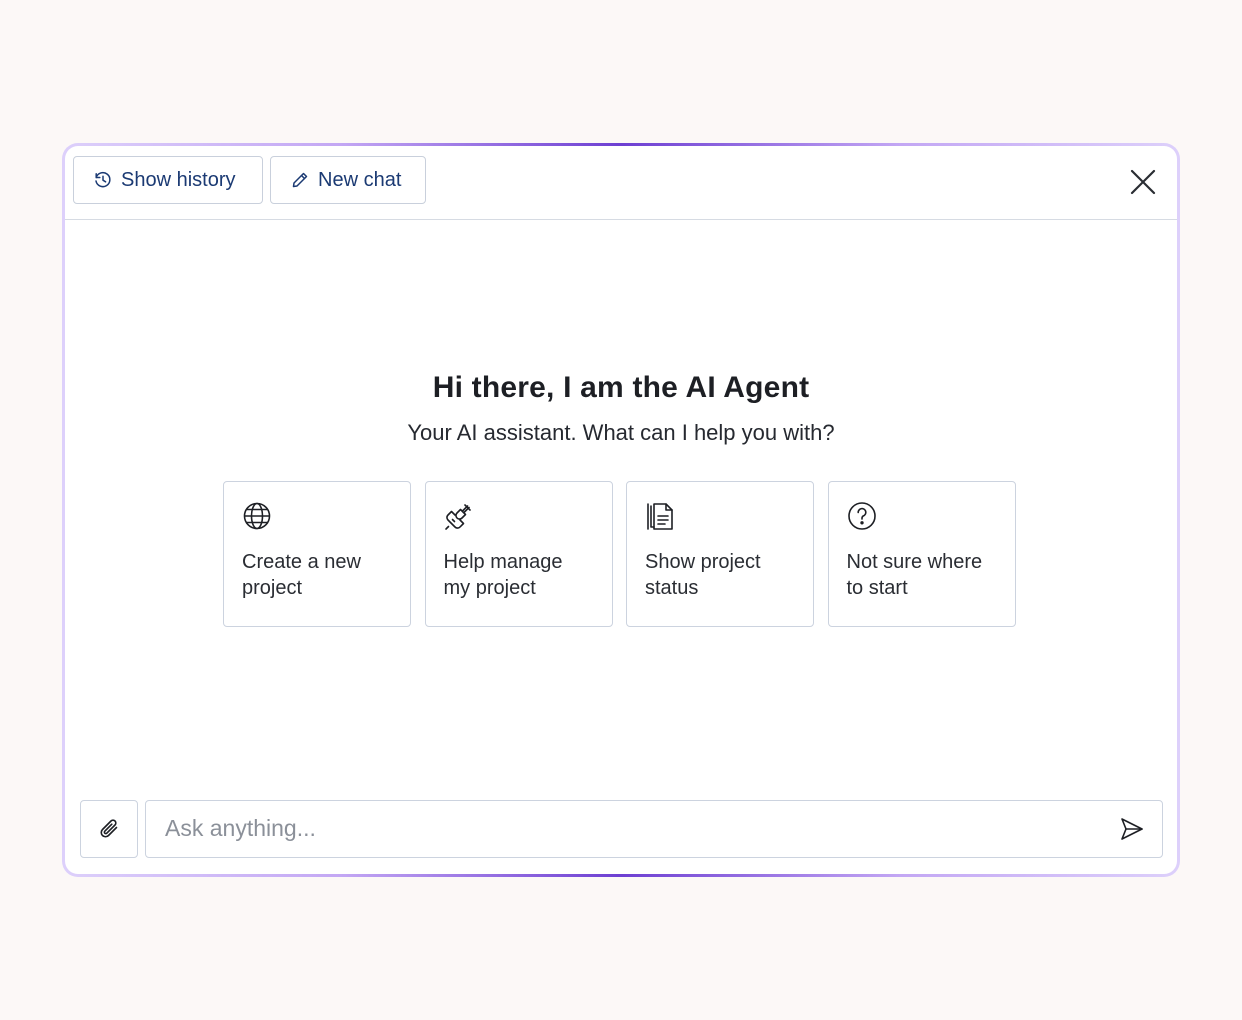 This screenshot has width=1242, height=1020. I want to click on new-chat-button: New chat, so click(348, 180).